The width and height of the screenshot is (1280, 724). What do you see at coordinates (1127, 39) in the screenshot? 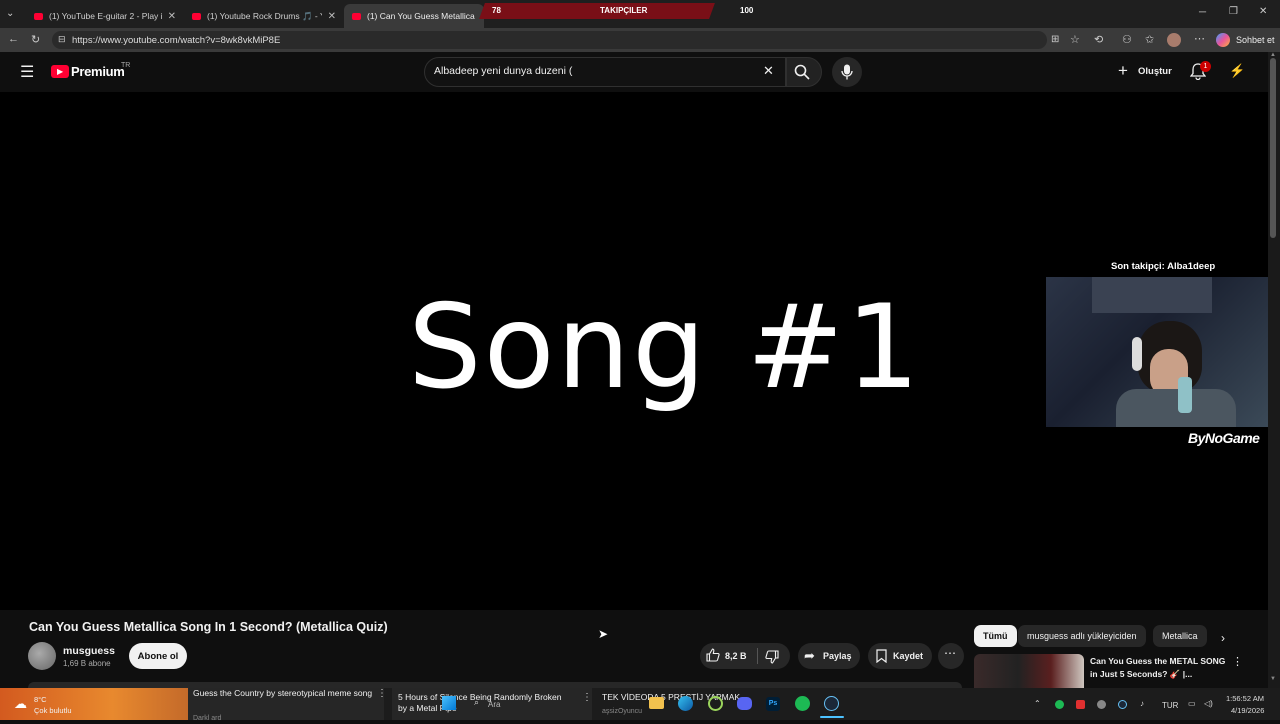
I see `profile-extension-icon: ⚇` at bounding box center [1127, 39].